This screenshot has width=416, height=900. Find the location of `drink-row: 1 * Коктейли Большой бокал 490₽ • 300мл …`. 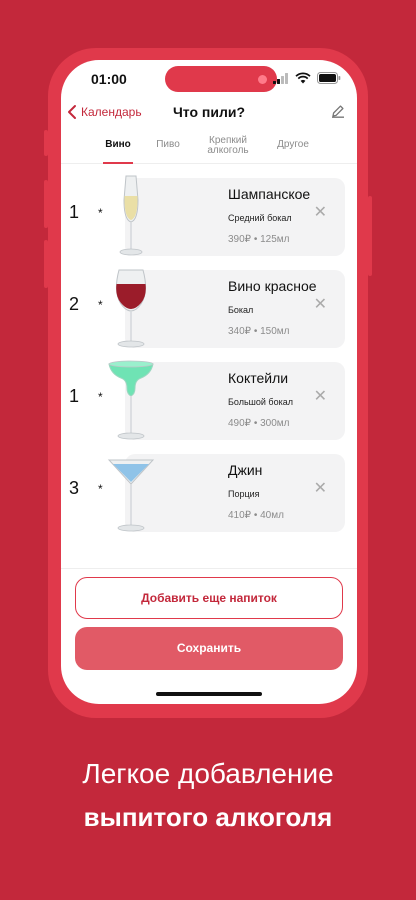

drink-row: 1 * Коктейли Большой бокал 490₽ • 300мл … is located at coordinates (209, 401).